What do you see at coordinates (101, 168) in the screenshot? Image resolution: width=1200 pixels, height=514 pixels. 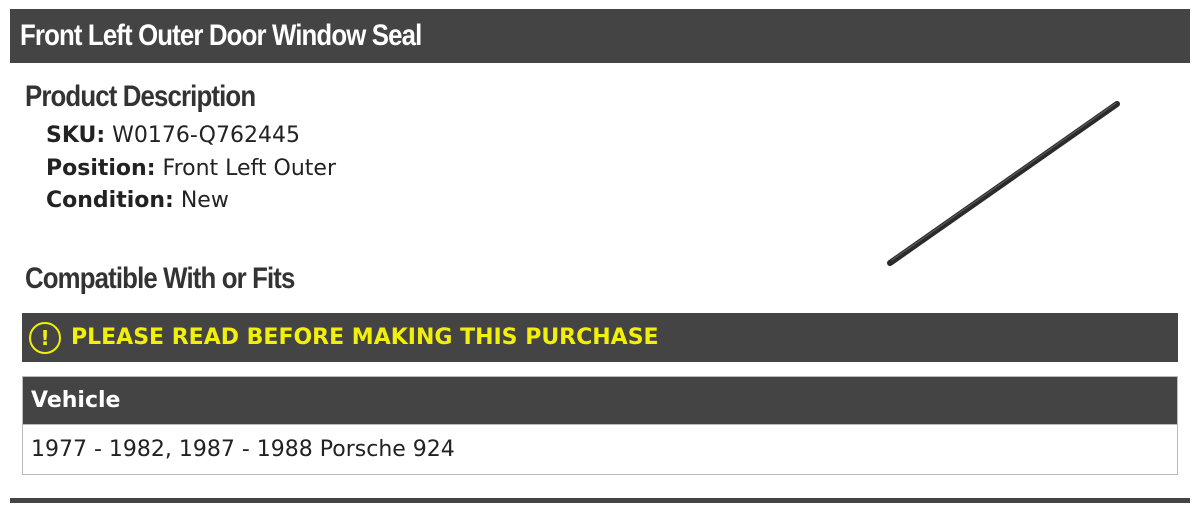 I see `spec-label: Position:` at bounding box center [101, 168].